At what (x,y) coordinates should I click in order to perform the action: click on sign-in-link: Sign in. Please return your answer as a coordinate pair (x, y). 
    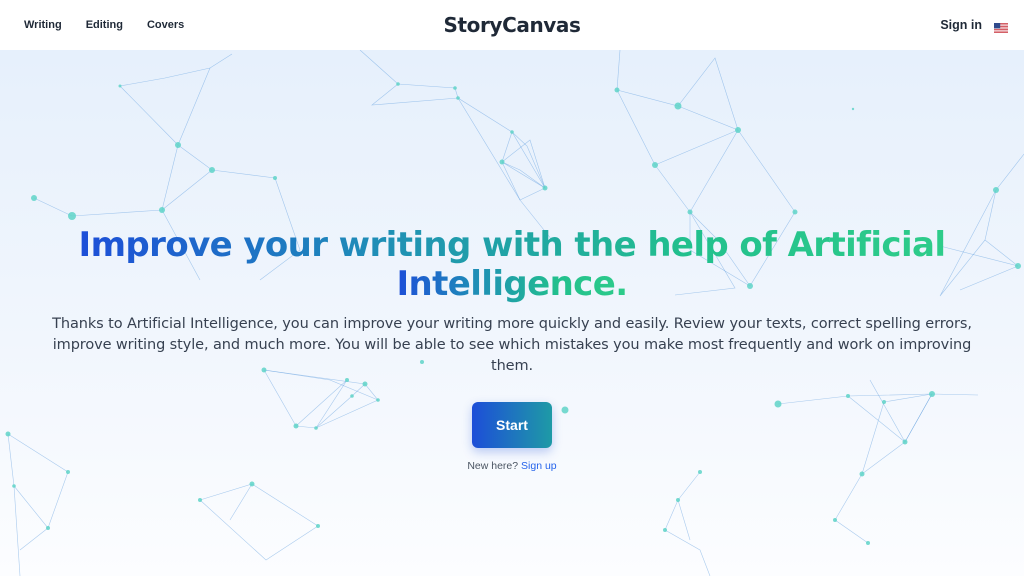
    Looking at the image, I should click on (961, 25).